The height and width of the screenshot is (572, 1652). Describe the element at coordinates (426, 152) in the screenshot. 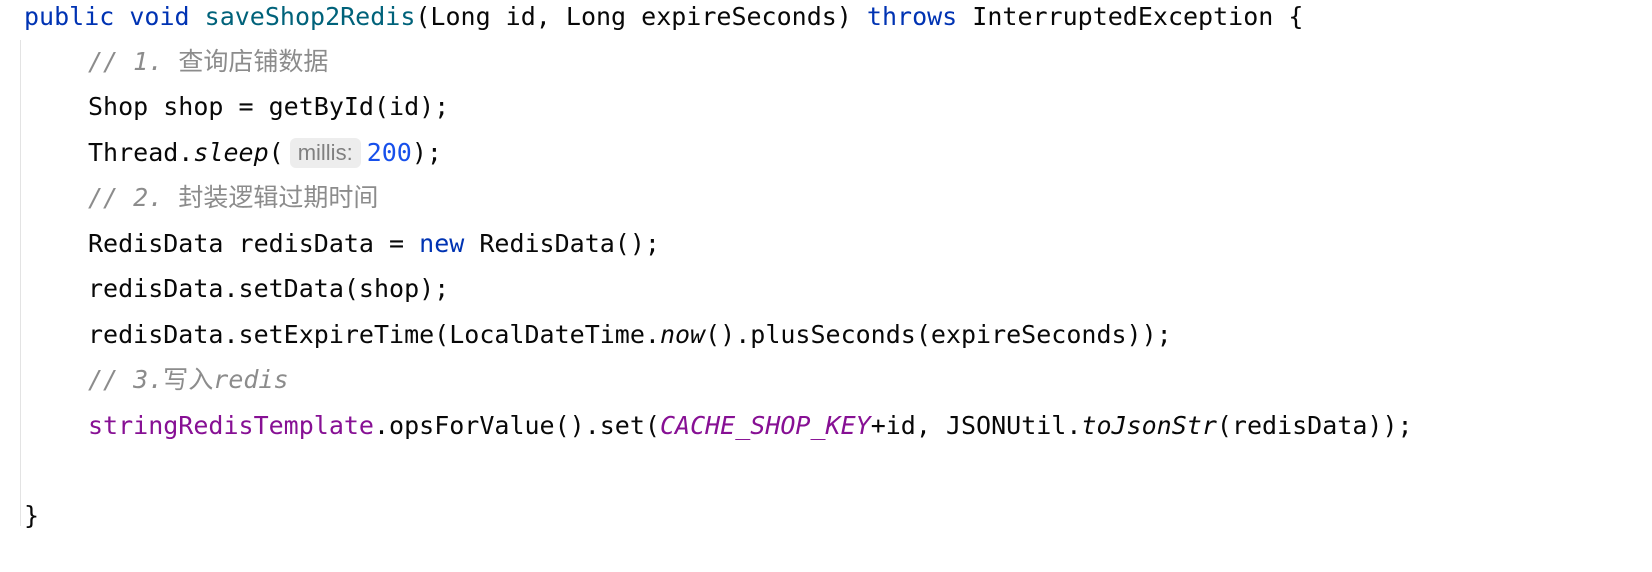

I see `close-paren: );` at that location.